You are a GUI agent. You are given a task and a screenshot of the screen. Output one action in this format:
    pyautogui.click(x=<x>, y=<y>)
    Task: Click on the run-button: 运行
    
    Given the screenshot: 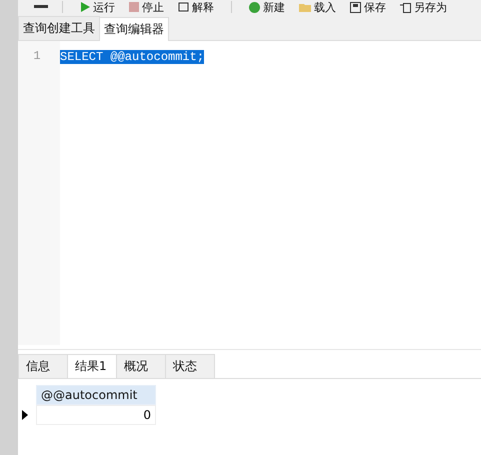 What is the action you would take?
    pyautogui.click(x=97, y=7)
    